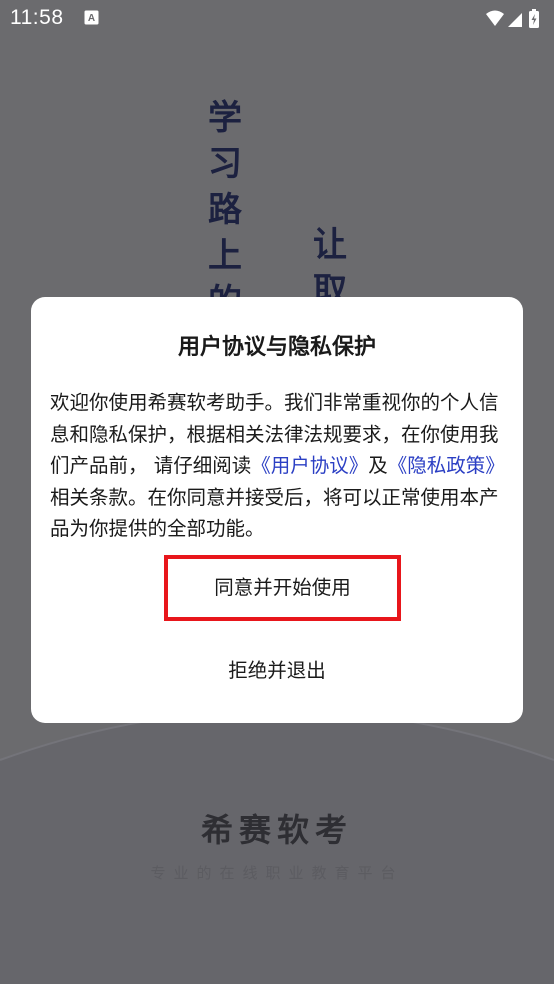 The height and width of the screenshot is (984, 554). What do you see at coordinates (225, 256) in the screenshot?
I see `calligraphy-char: 上` at bounding box center [225, 256].